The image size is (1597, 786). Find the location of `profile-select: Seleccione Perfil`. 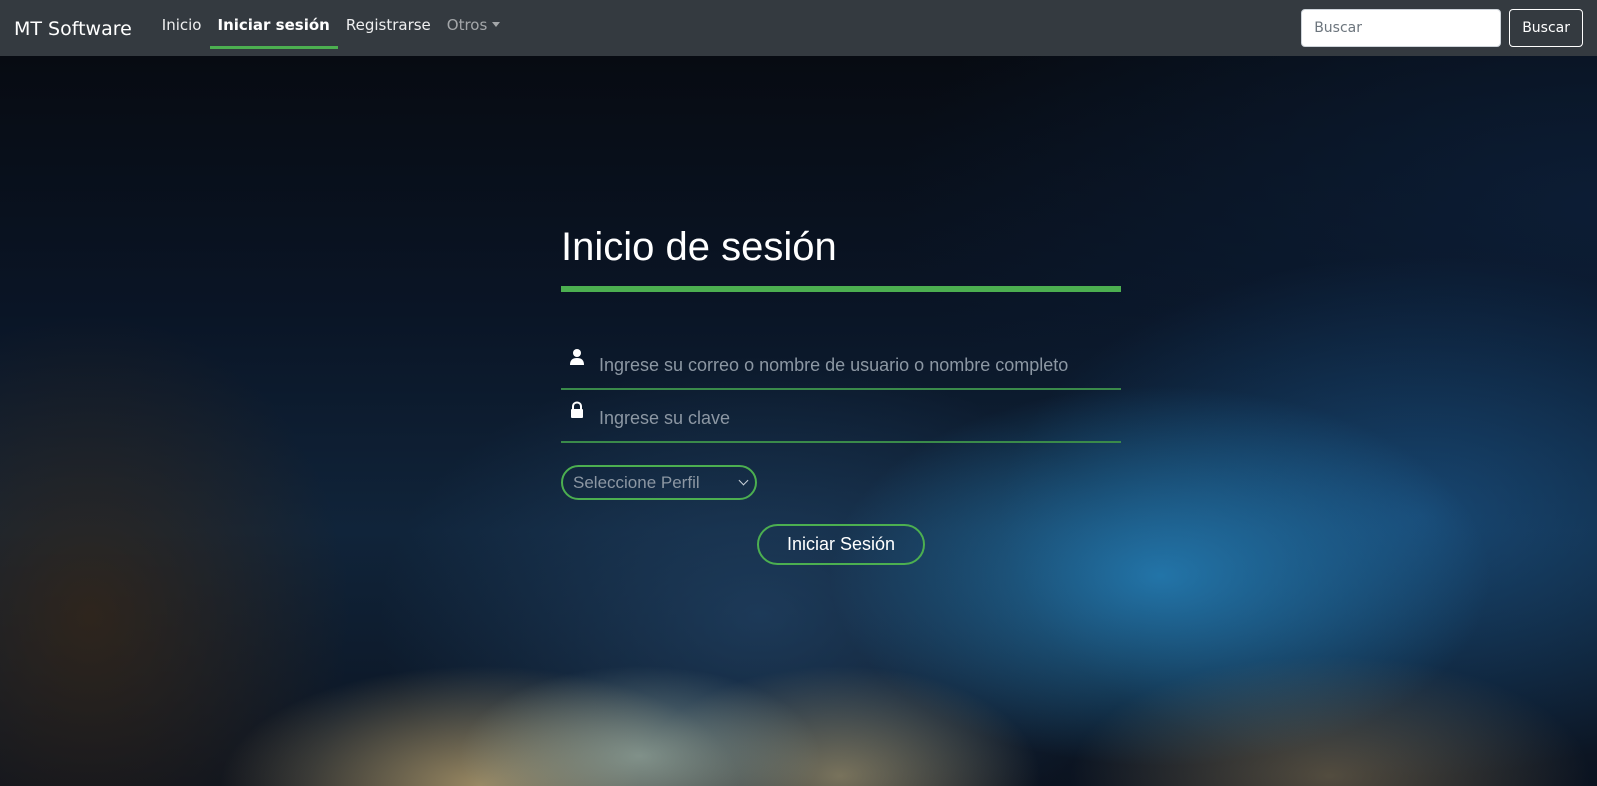

profile-select: Seleccione Perfil is located at coordinates (659, 482).